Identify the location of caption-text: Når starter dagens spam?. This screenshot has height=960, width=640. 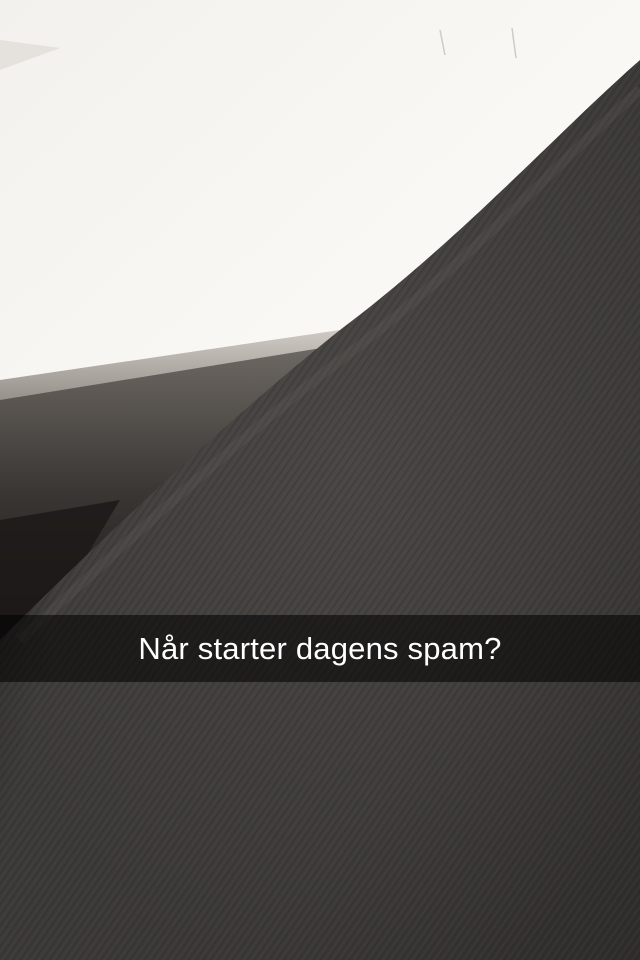
(320, 648).